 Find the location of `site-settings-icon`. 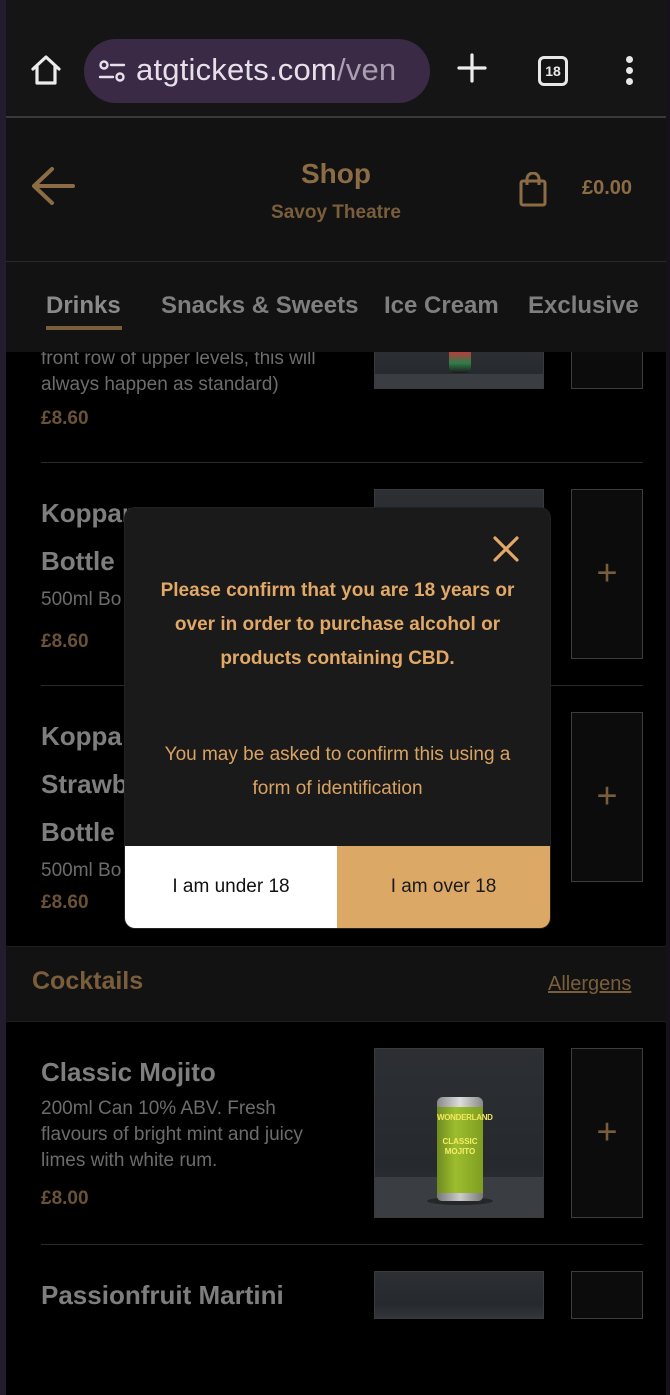

site-settings-icon is located at coordinates (112, 71).